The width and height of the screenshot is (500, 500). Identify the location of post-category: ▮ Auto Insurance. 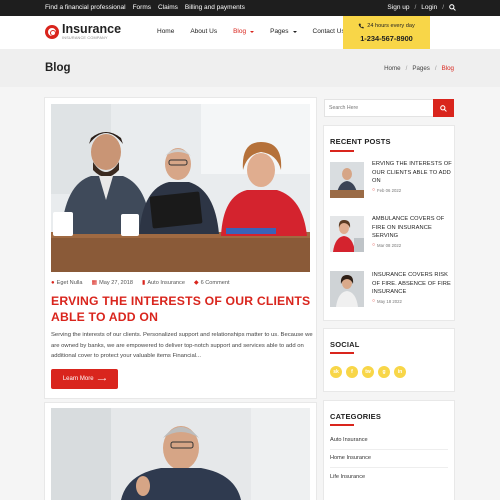
(163, 283).